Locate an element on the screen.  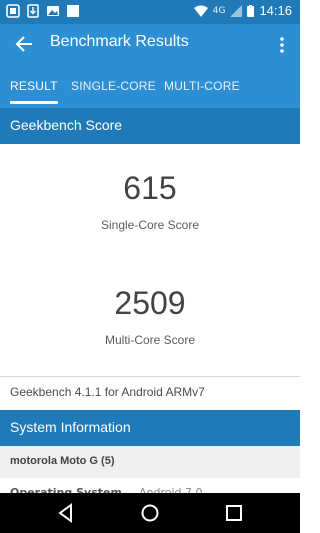
system-information-header: System Information is located at coordinates (150, 428).